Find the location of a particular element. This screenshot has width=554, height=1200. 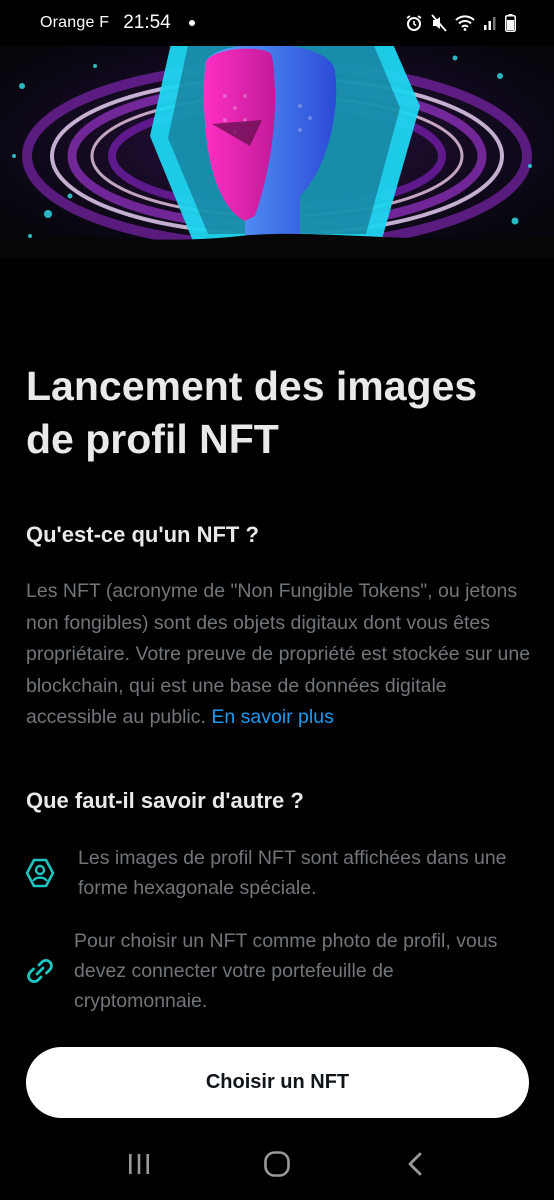

home-icon is located at coordinates (277, 1164).